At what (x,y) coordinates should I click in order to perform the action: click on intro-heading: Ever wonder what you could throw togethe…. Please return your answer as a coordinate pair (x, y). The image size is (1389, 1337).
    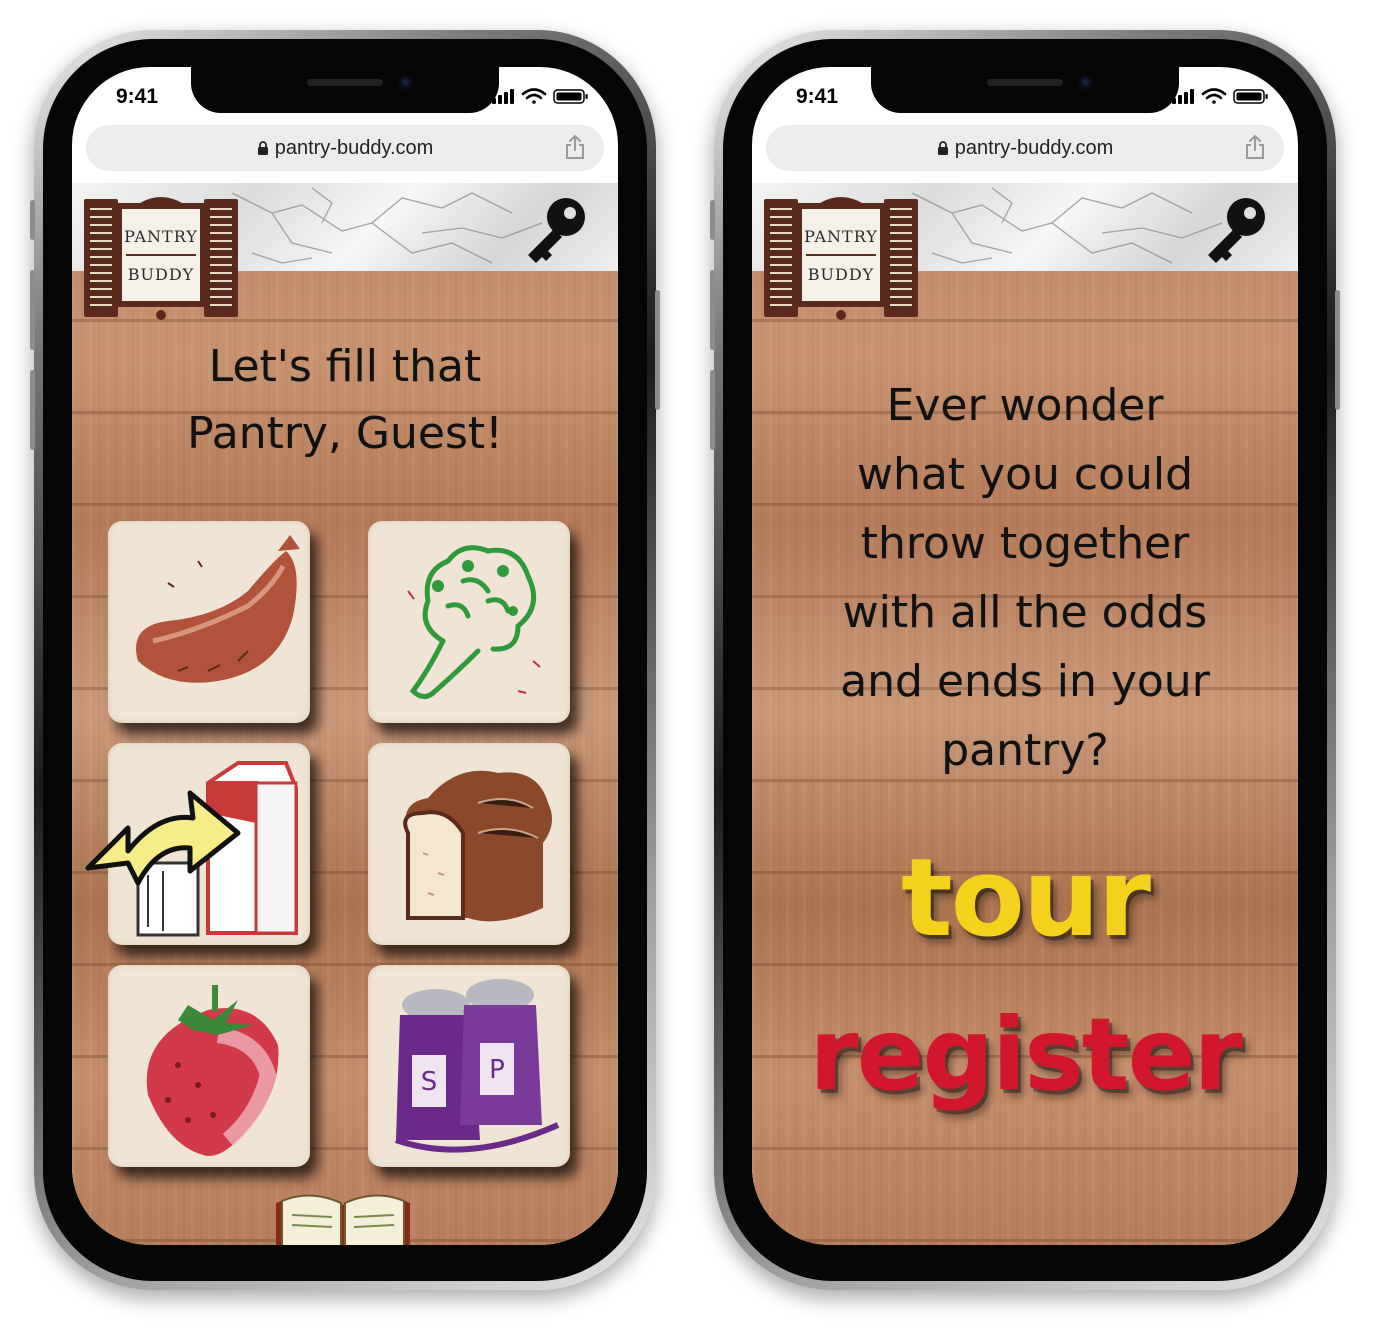
    Looking at the image, I should click on (1025, 578).